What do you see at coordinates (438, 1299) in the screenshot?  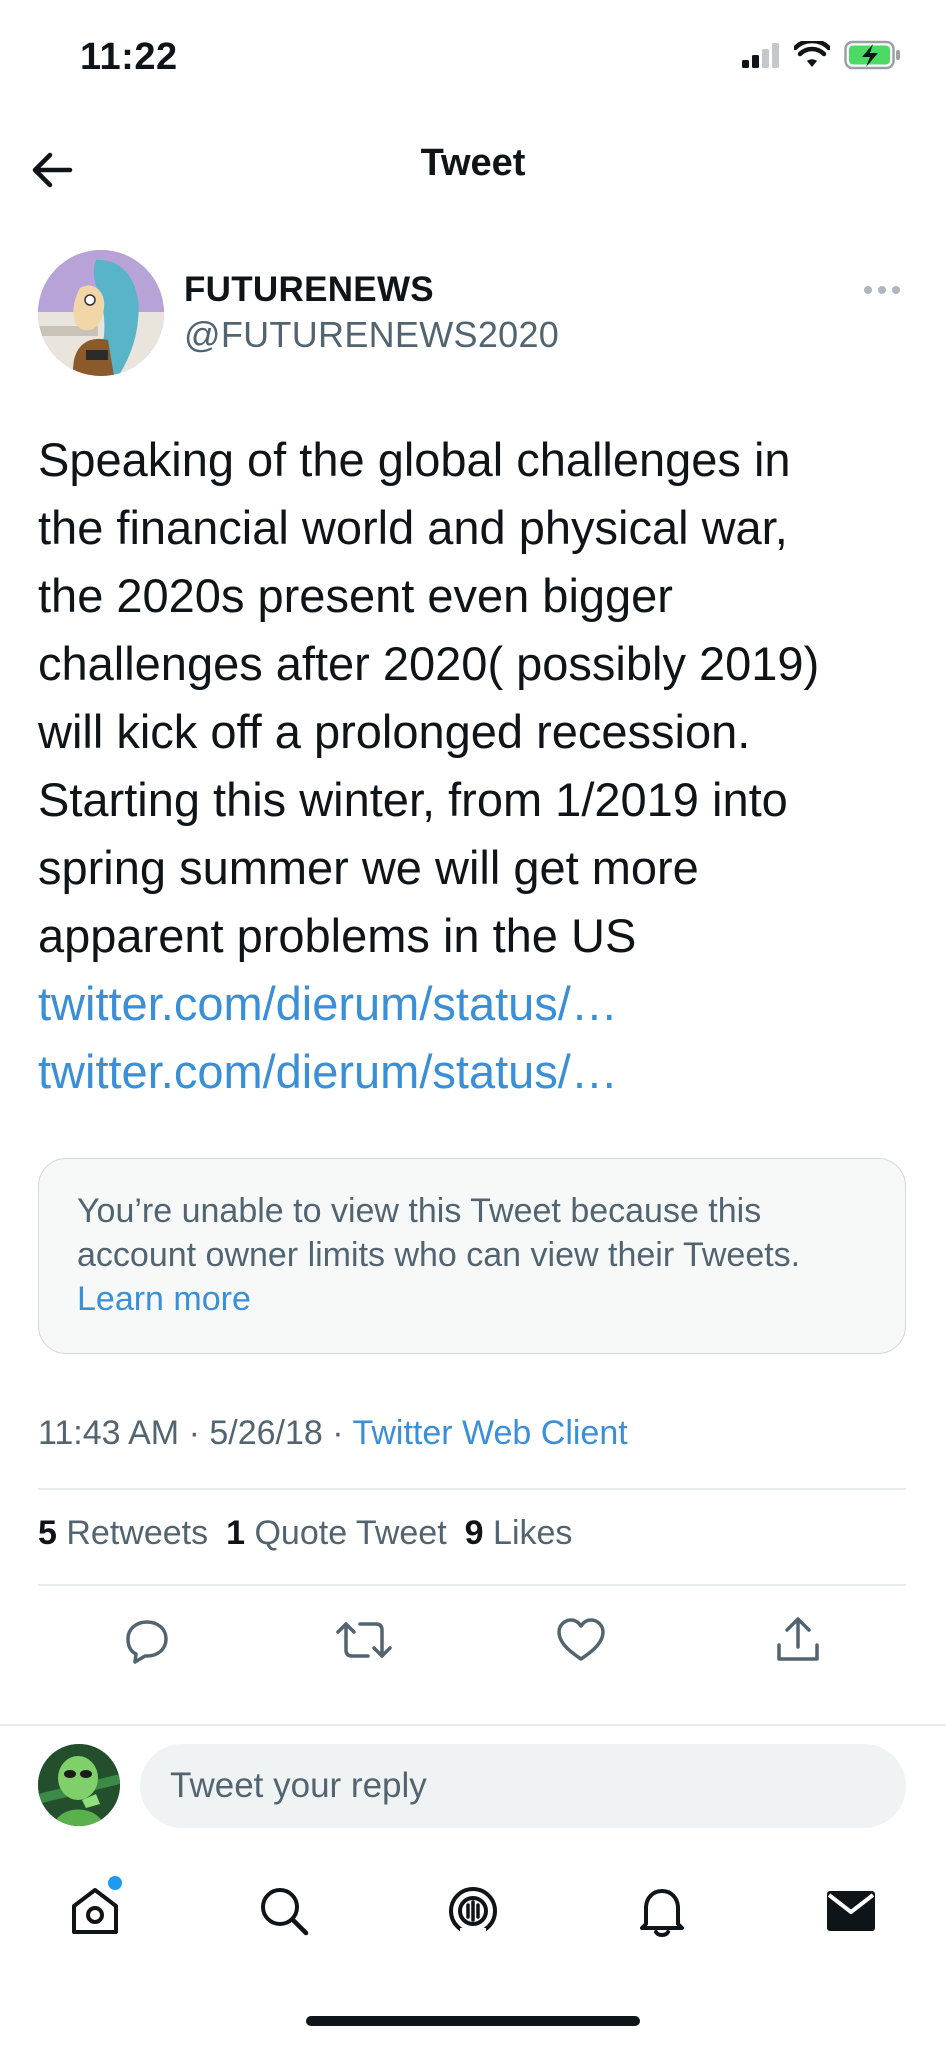 I see `learn-more-link: Learn more` at bounding box center [438, 1299].